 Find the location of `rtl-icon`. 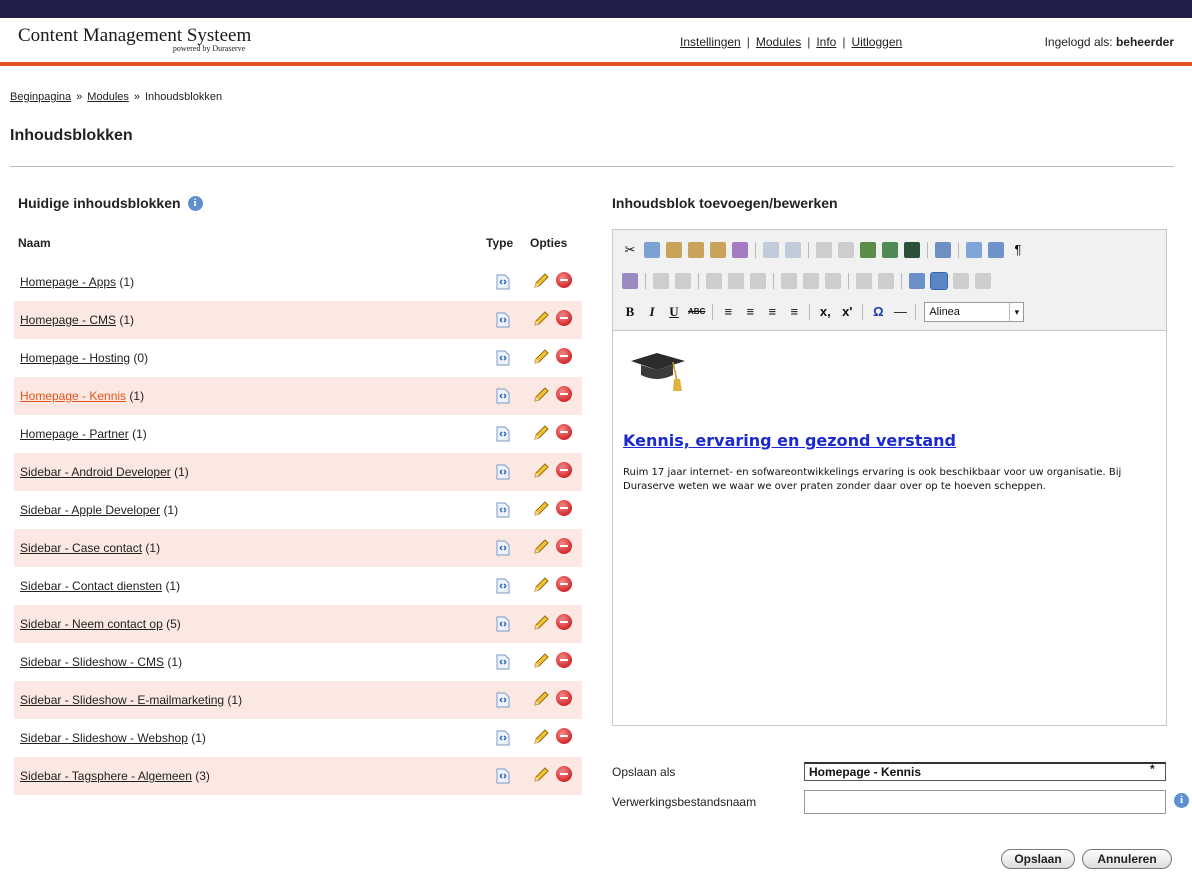

rtl-icon is located at coordinates (983, 280).